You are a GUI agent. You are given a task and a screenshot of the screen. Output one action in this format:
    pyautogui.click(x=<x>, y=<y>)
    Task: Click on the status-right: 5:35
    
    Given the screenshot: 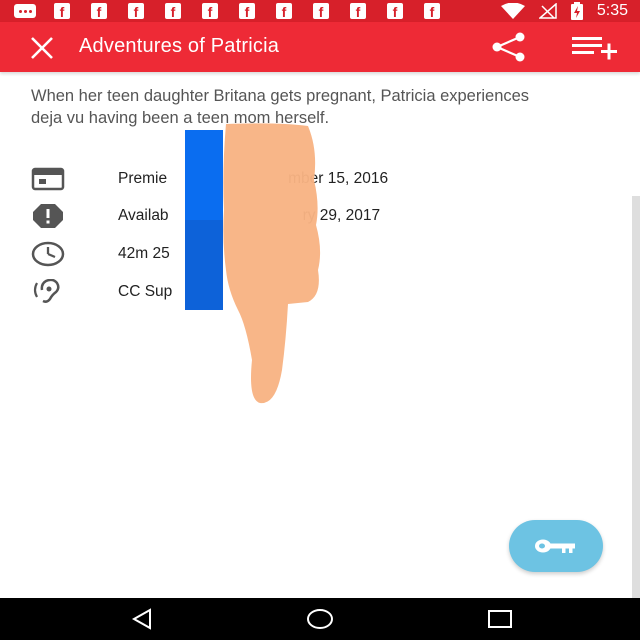 What is the action you would take?
    pyautogui.click(x=564, y=11)
    